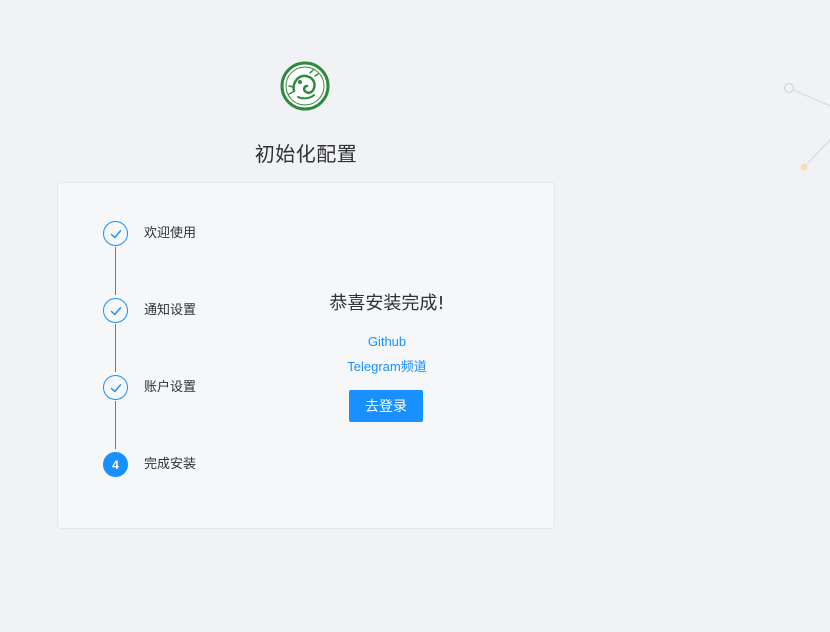 The image size is (830, 632). What do you see at coordinates (306, 154) in the screenshot?
I see `page-title: 初始化配置` at bounding box center [306, 154].